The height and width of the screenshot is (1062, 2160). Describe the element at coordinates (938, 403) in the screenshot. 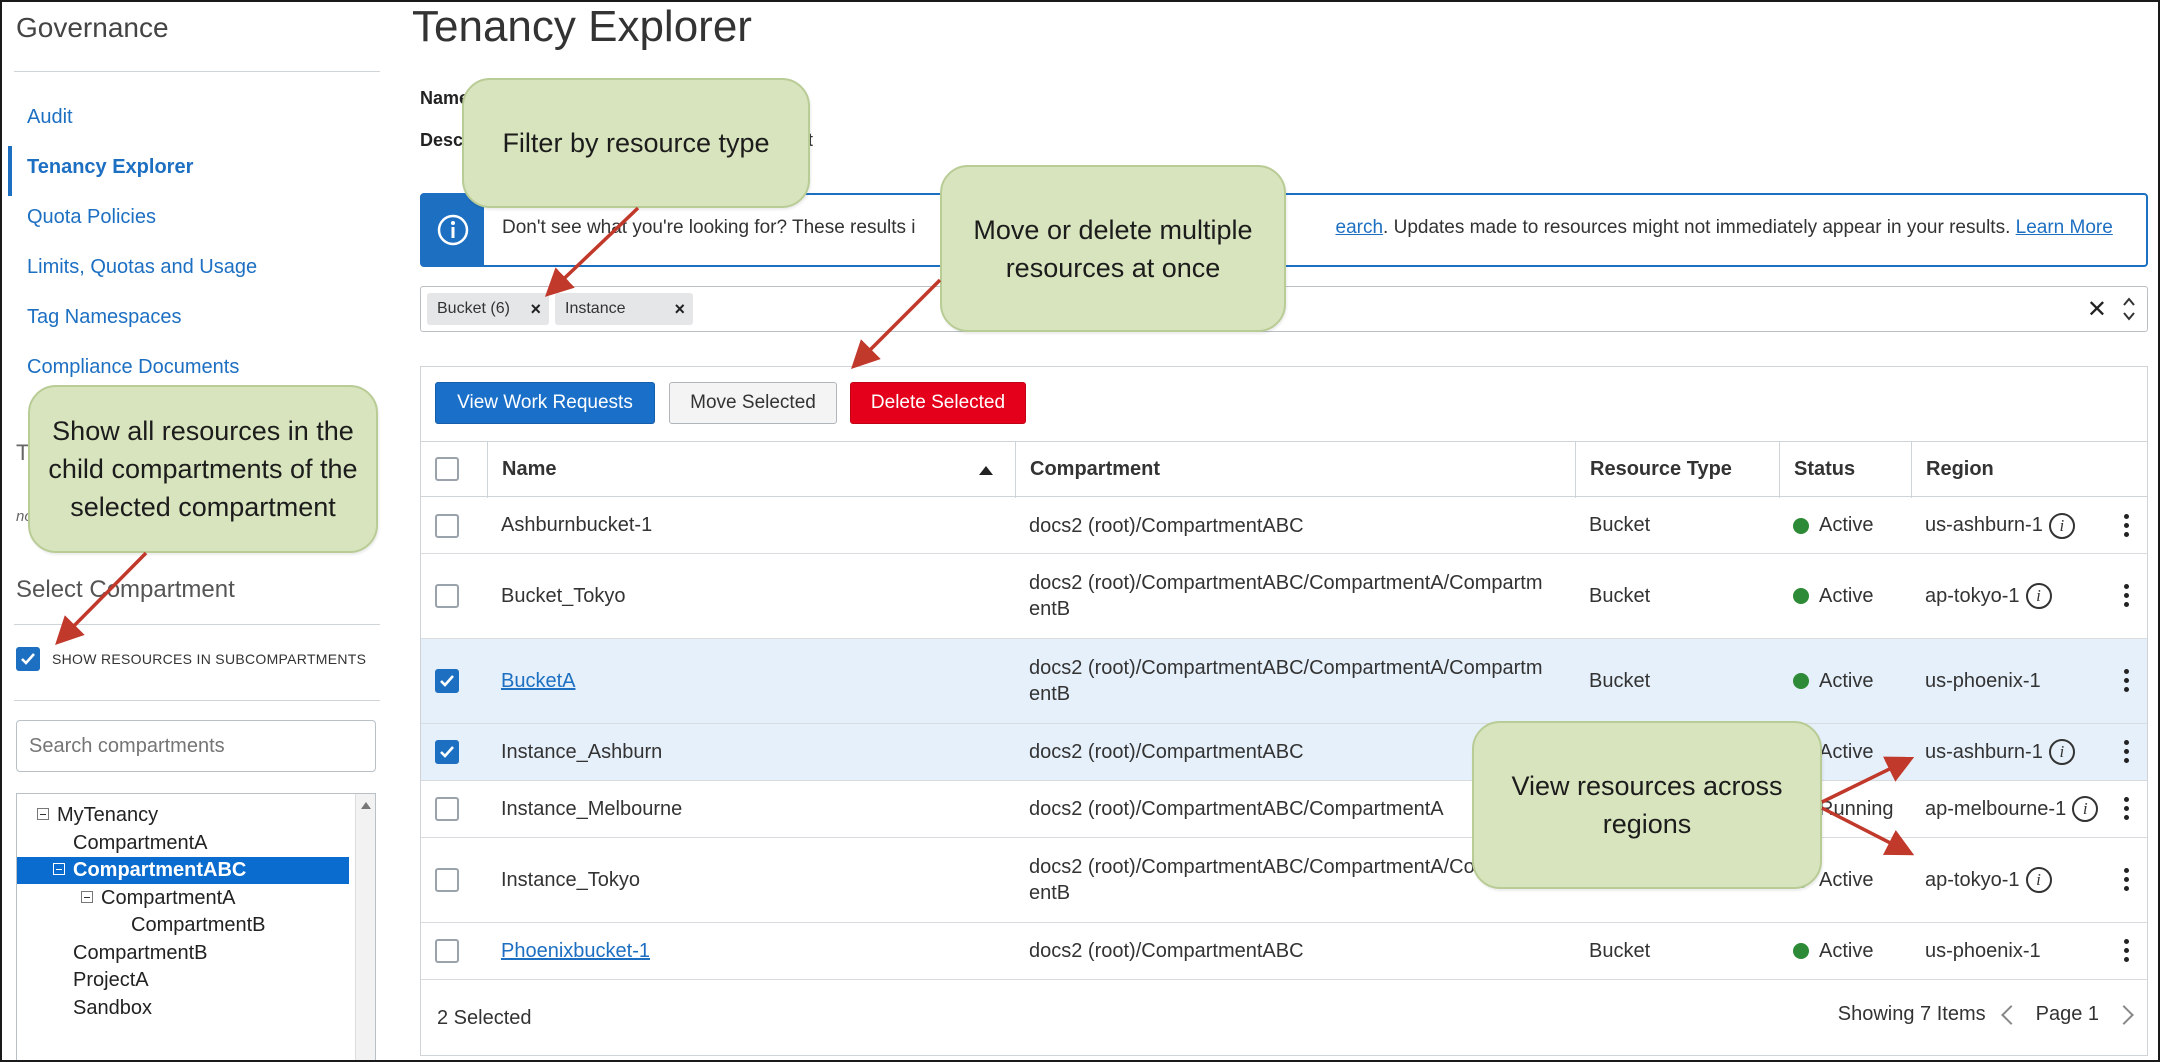

I see `delete-selected-button: Delete Selected` at that location.